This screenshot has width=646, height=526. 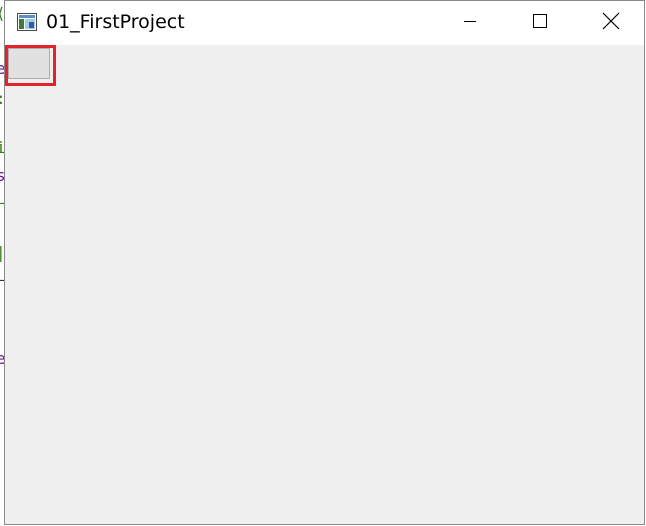 I want to click on maximize-button, so click(x=540, y=23).